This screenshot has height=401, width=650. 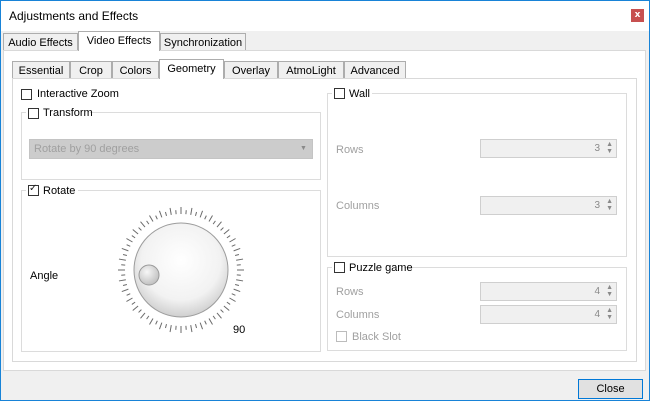 What do you see at coordinates (181, 270) in the screenshot?
I see `rotate-dial` at bounding box center [181, 270].